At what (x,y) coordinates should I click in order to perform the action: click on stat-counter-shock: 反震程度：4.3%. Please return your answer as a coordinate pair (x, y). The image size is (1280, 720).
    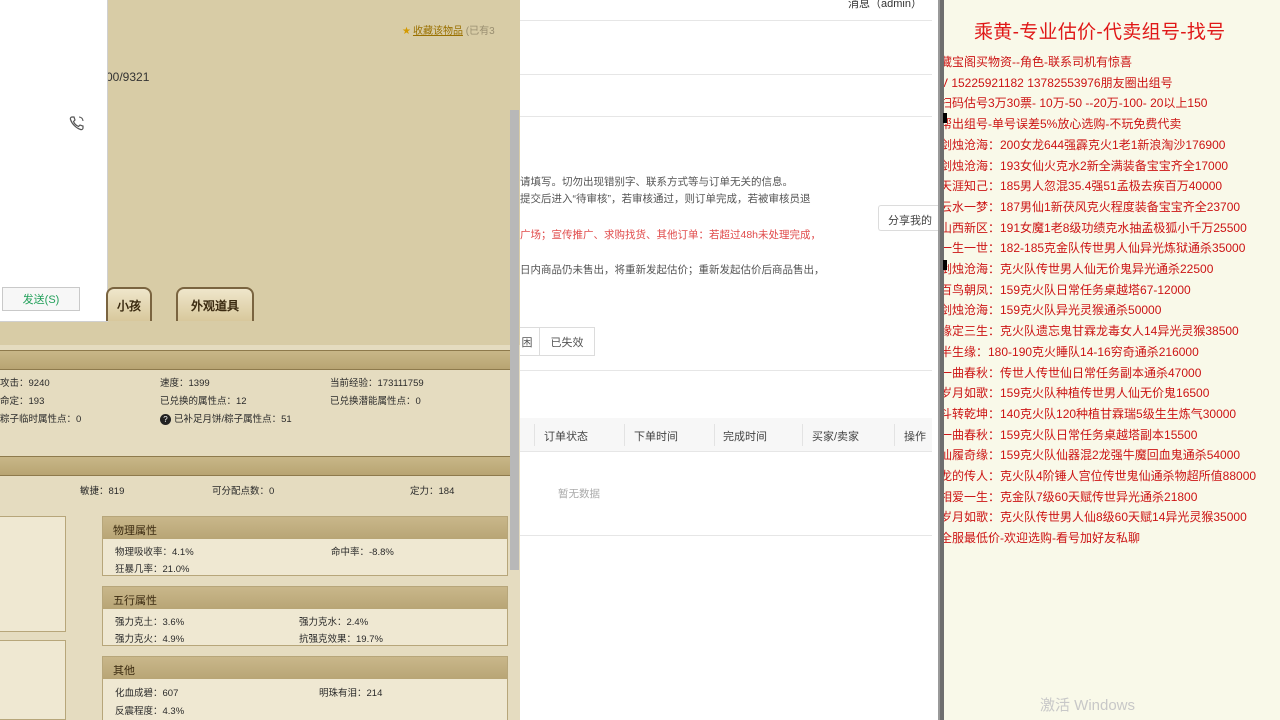
    Looking at the image, I should click on (150, 711).